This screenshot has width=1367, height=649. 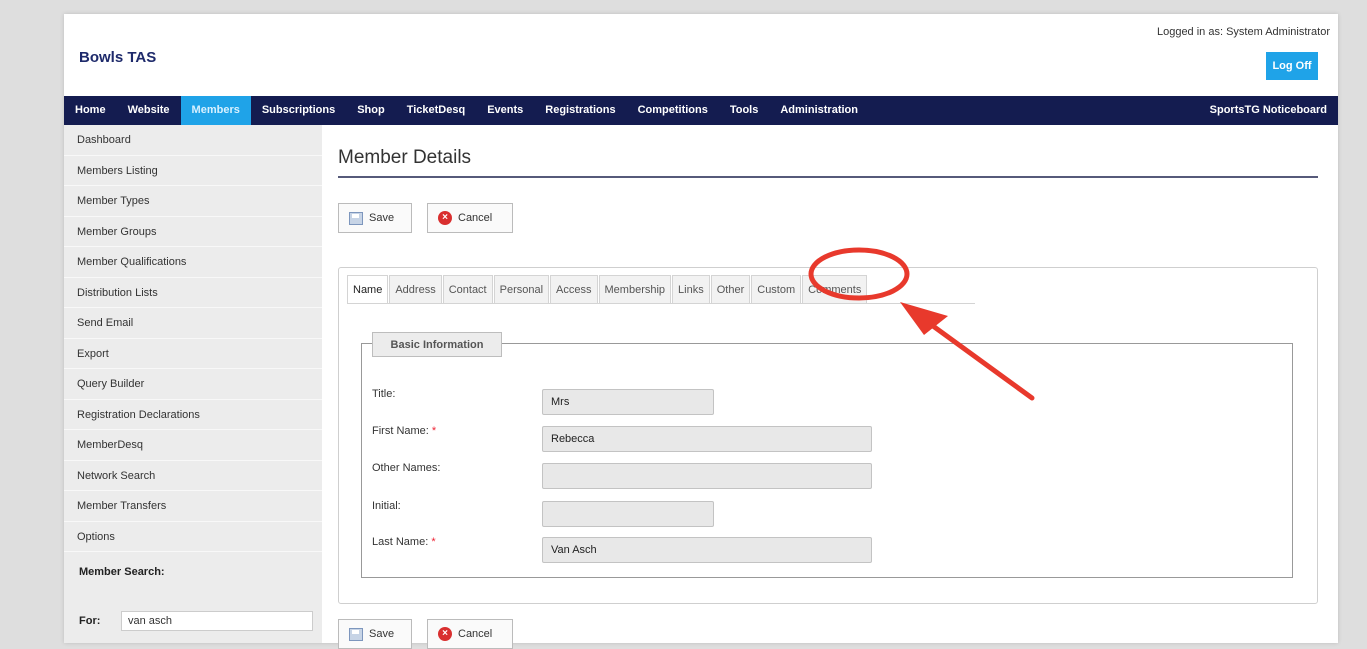 I want to click on page-title: Member Details, so click(x=405, y=157).